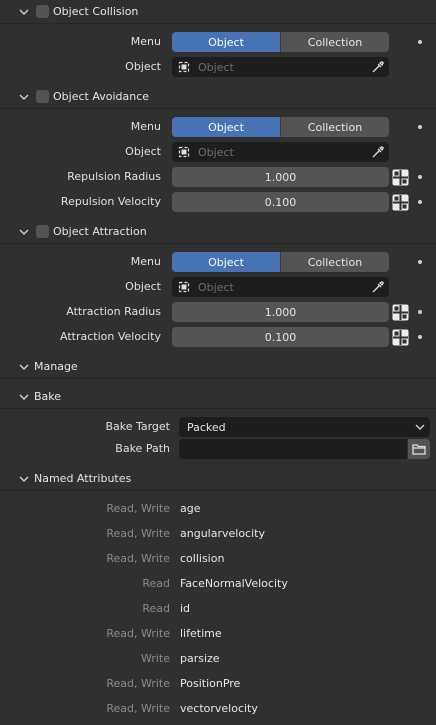 This screenshot has width=436, height=725. I want to click on panel-title: Object Collision, so click(96, 11).